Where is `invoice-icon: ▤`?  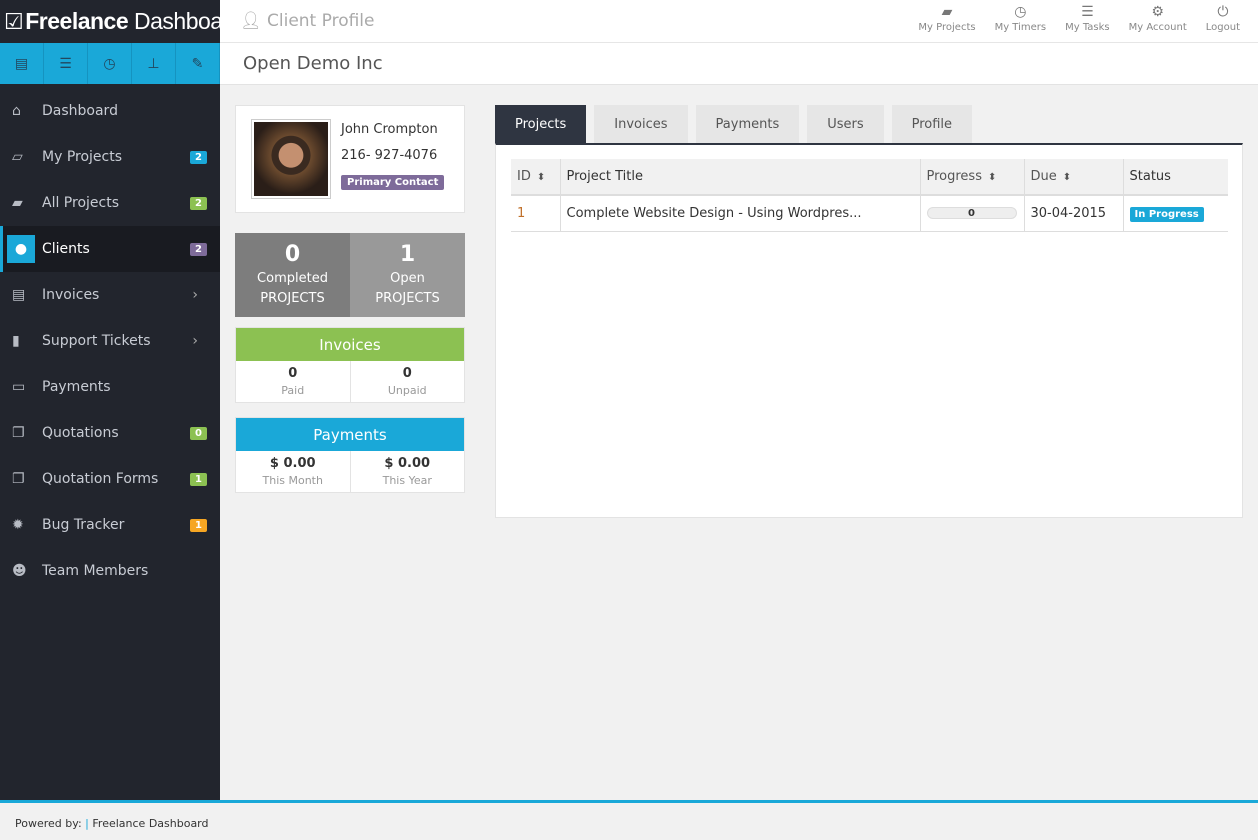 invoice-icon: ▤ is located at coordinates (19, 295).